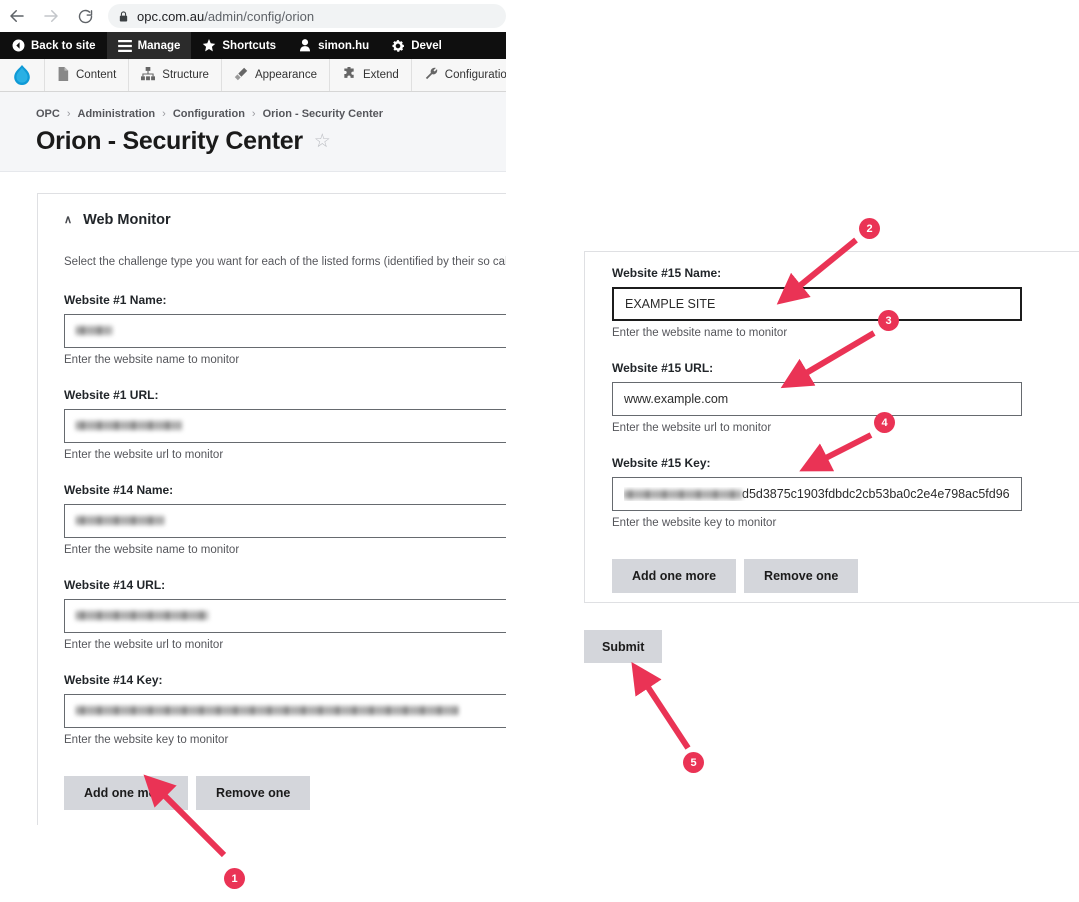 This screenshot has width=1079, height=902. Describe the element at coordinates (817, 399) in the screenshot. I see `website-15-url-input: www.example.com` at that location.